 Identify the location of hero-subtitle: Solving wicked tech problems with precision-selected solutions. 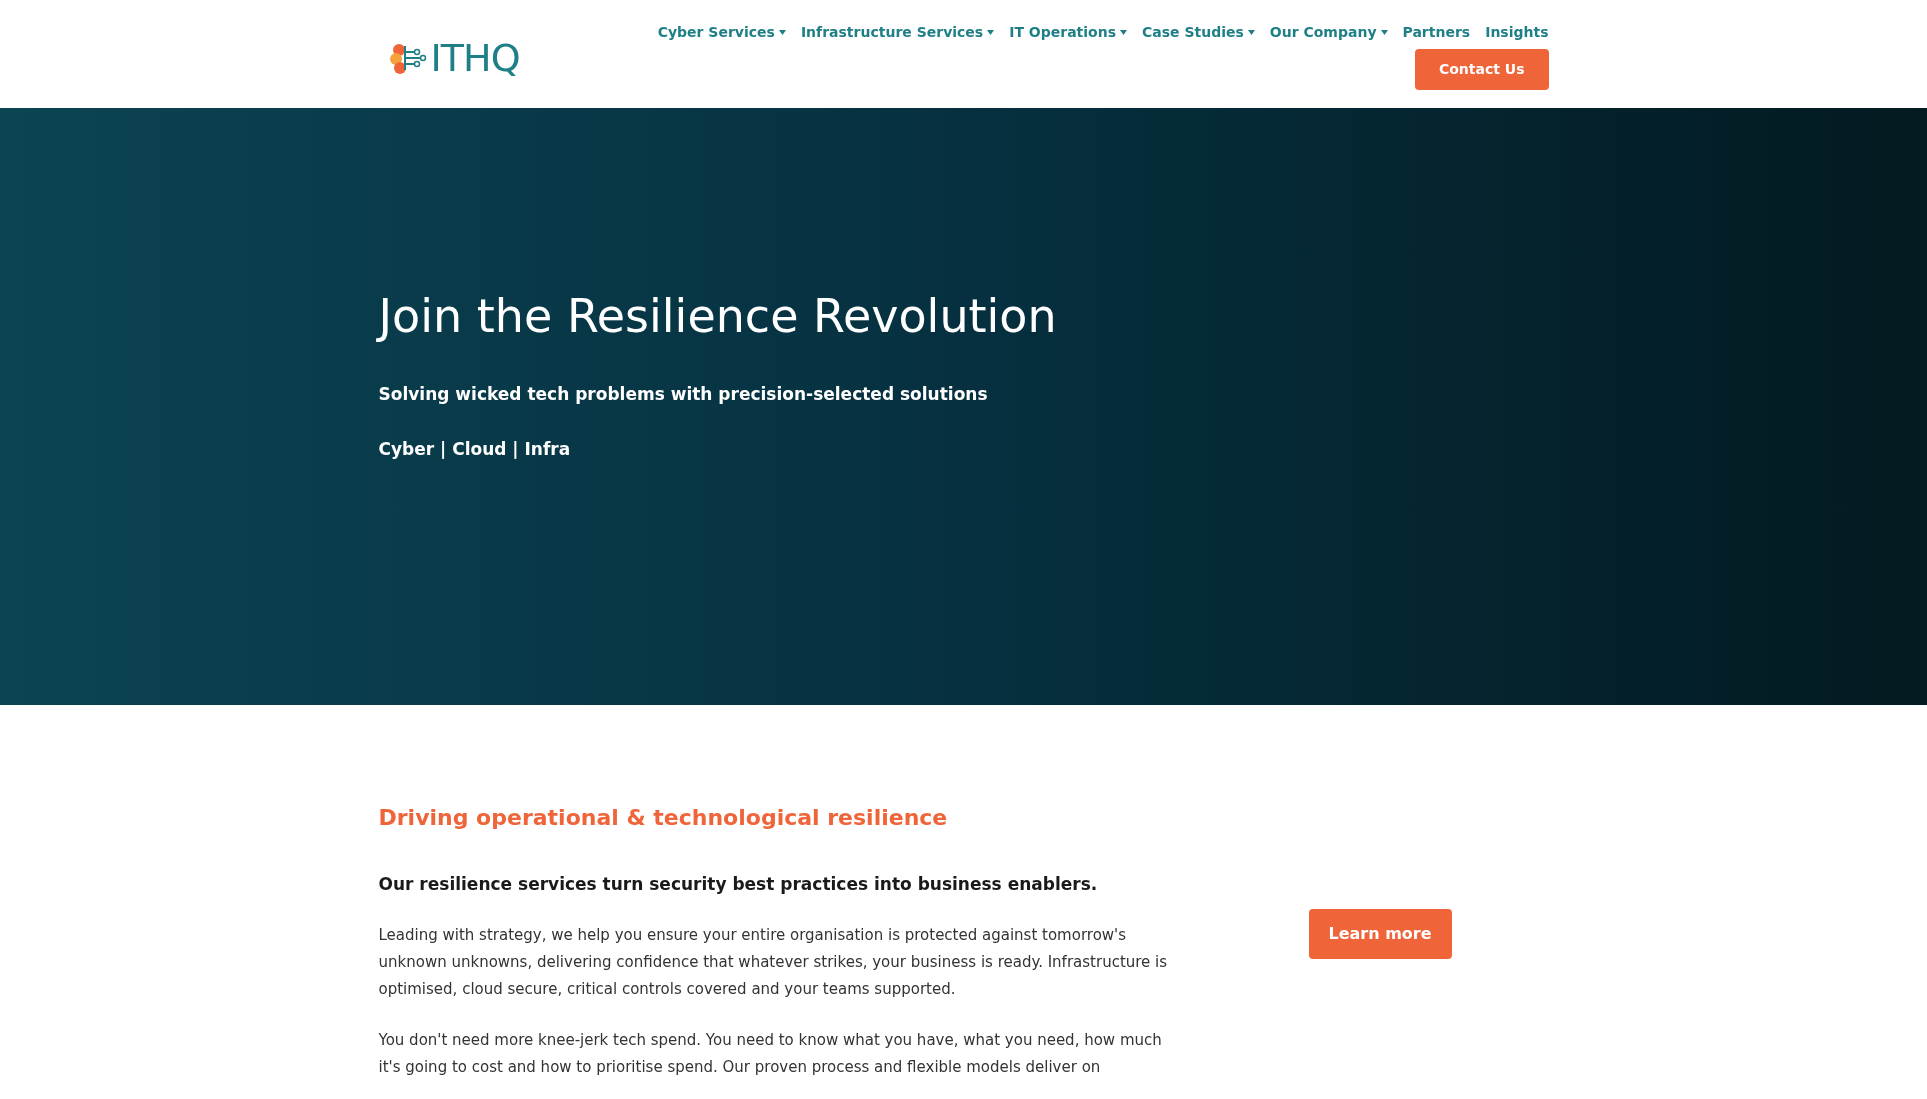
(683, 394).